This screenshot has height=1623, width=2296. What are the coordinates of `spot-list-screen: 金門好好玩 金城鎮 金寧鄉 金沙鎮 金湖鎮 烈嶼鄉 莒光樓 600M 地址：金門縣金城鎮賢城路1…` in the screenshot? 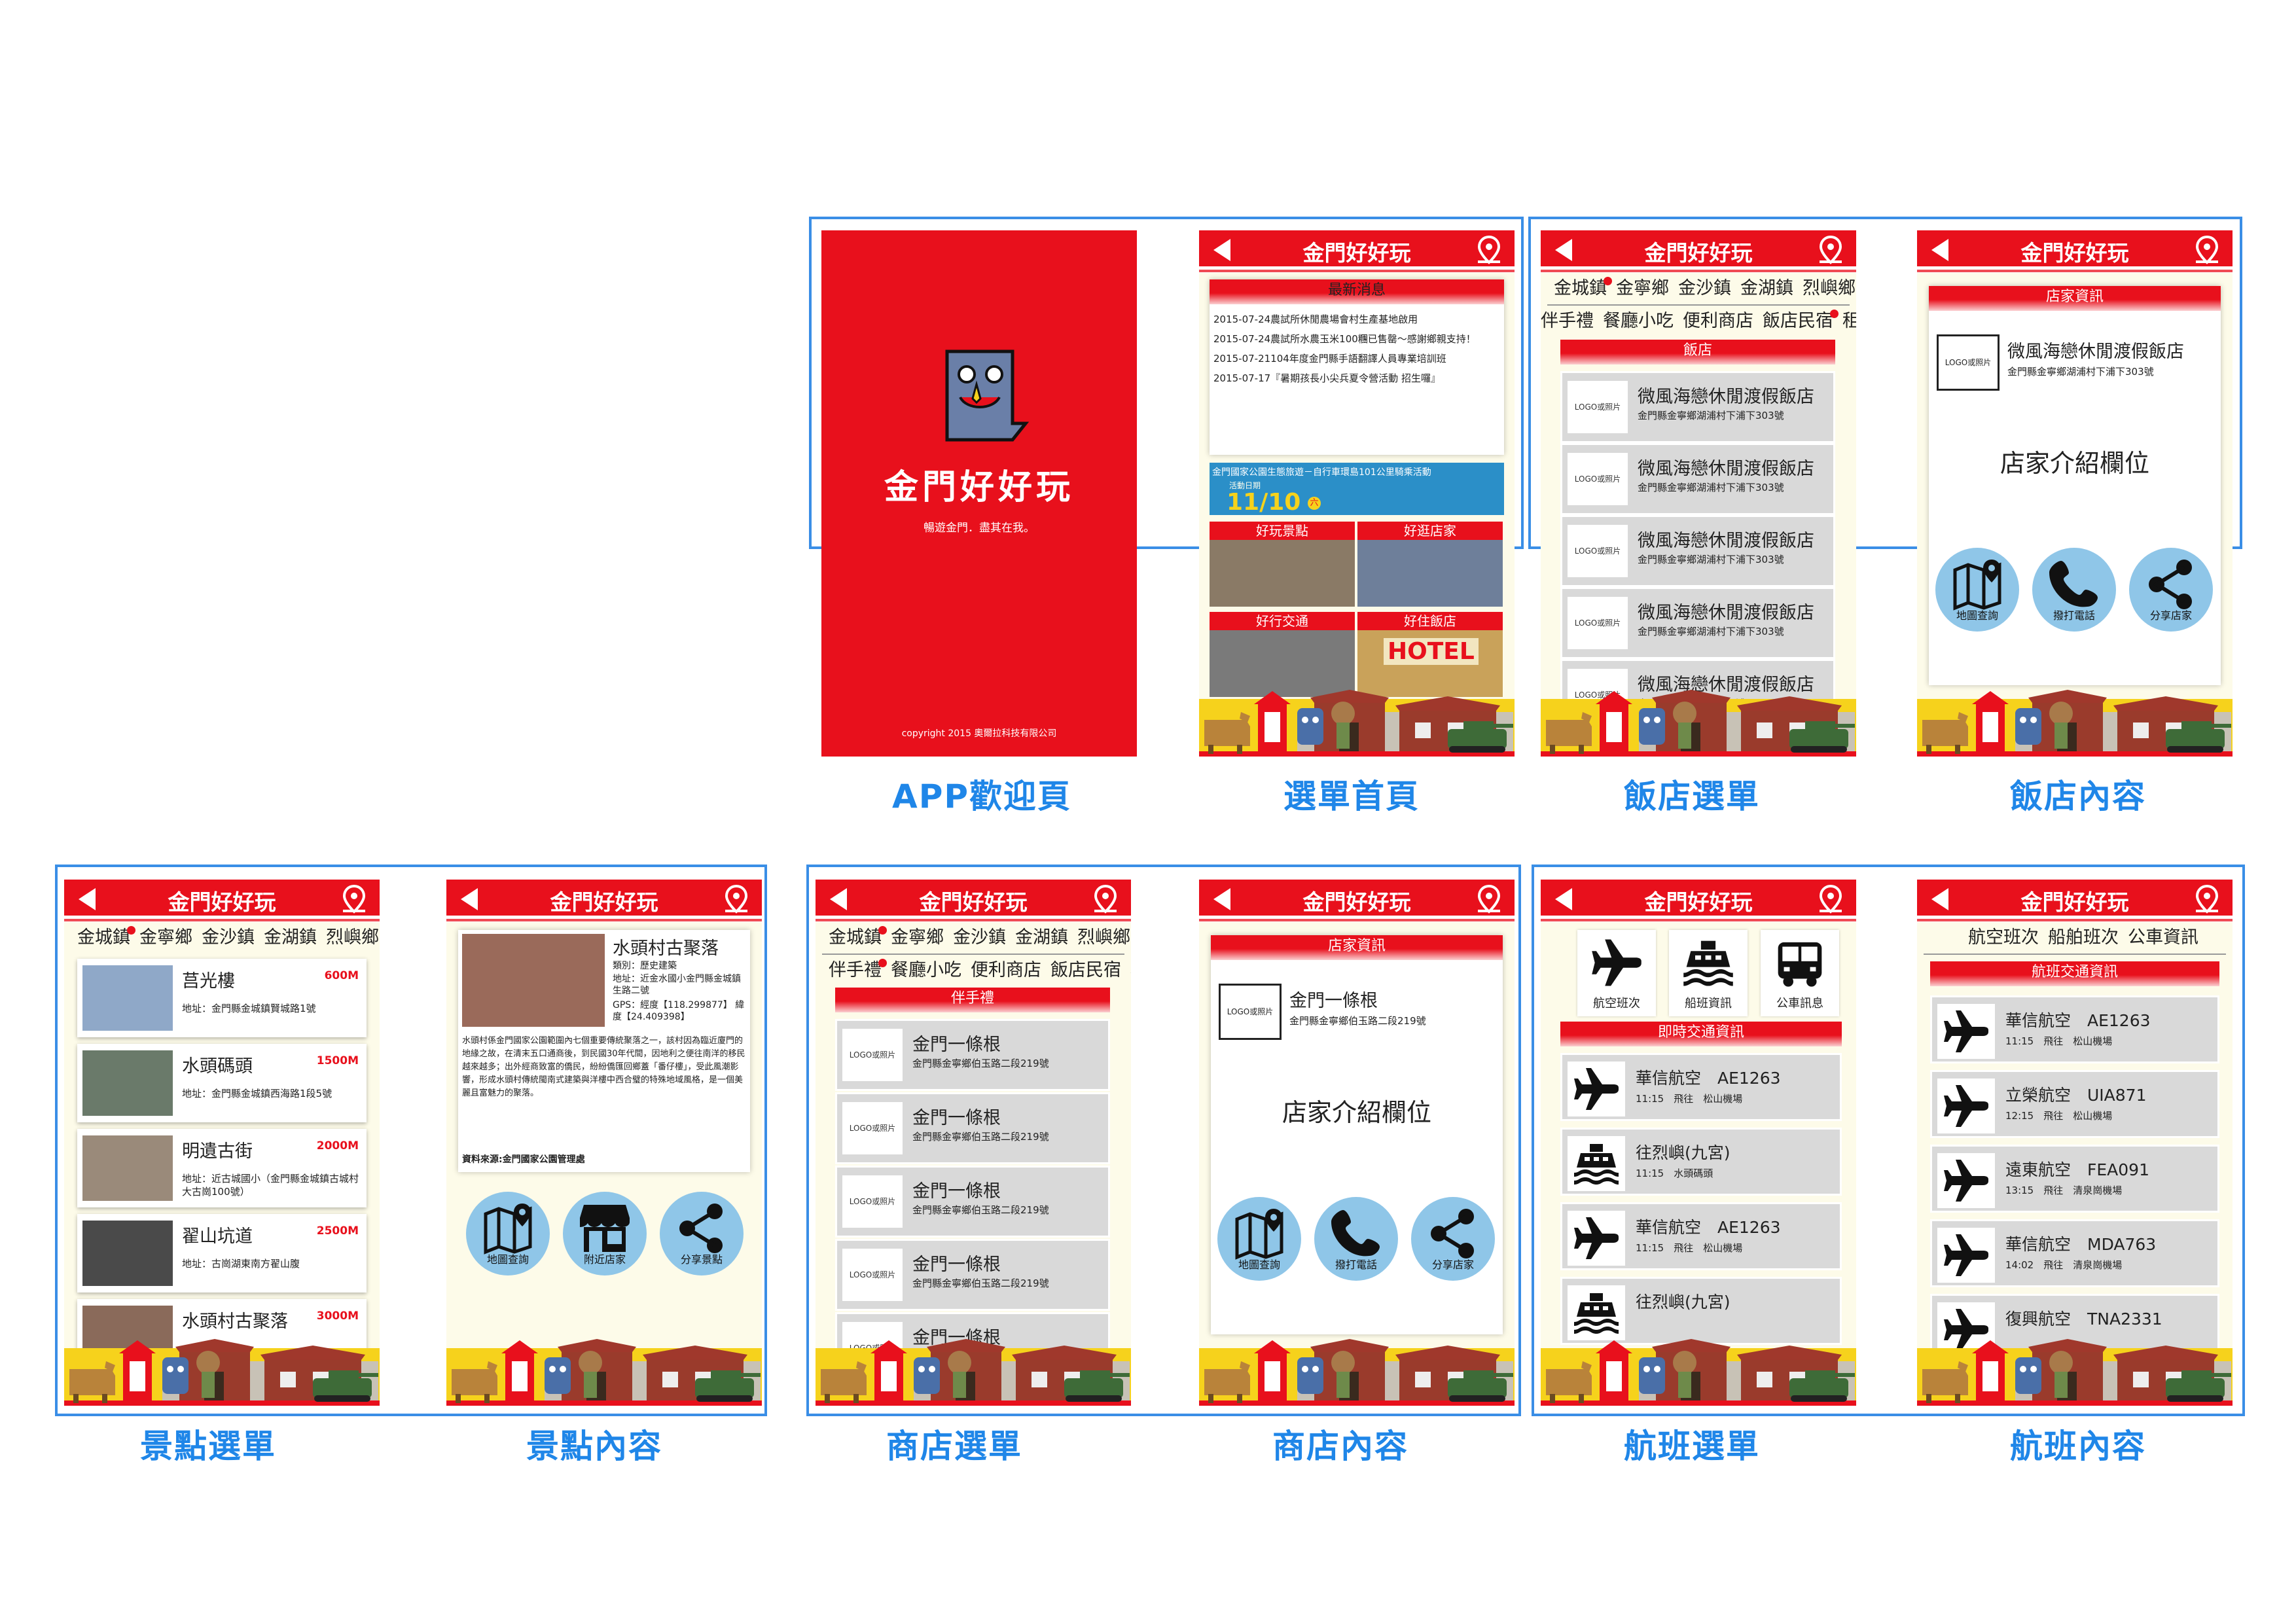 It's located at (222, 1143).